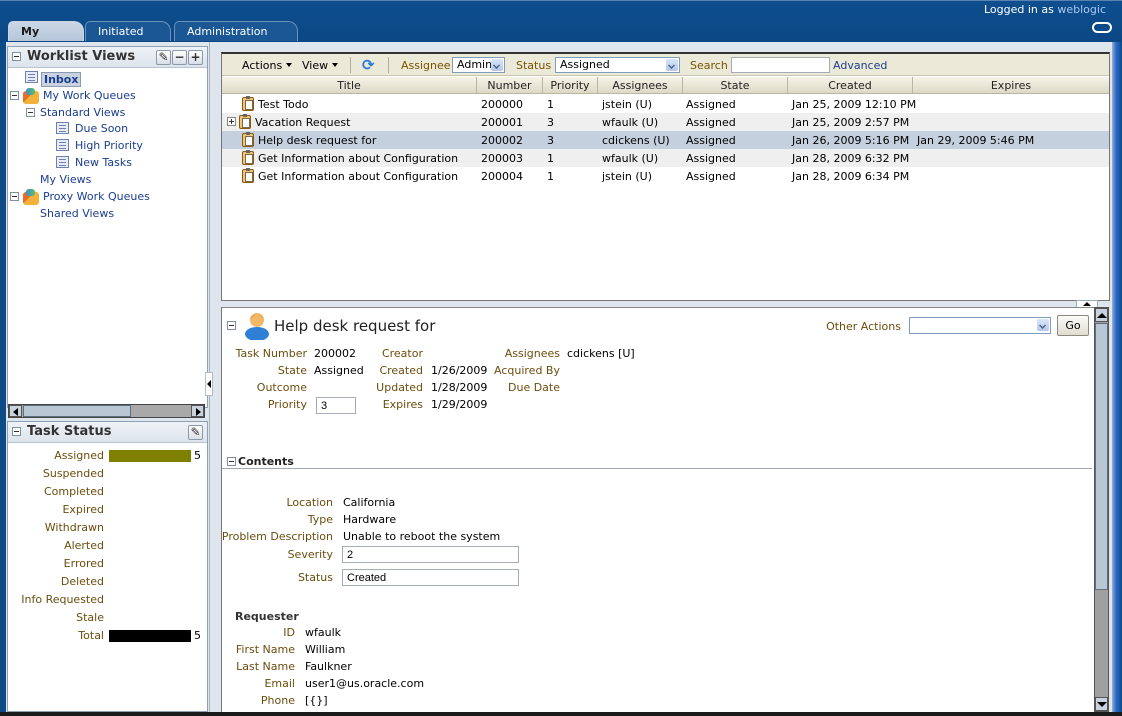 The height and width of the screenshot is (716, 1122). I want to click on assignee-select: Admin, so click(478, 65).